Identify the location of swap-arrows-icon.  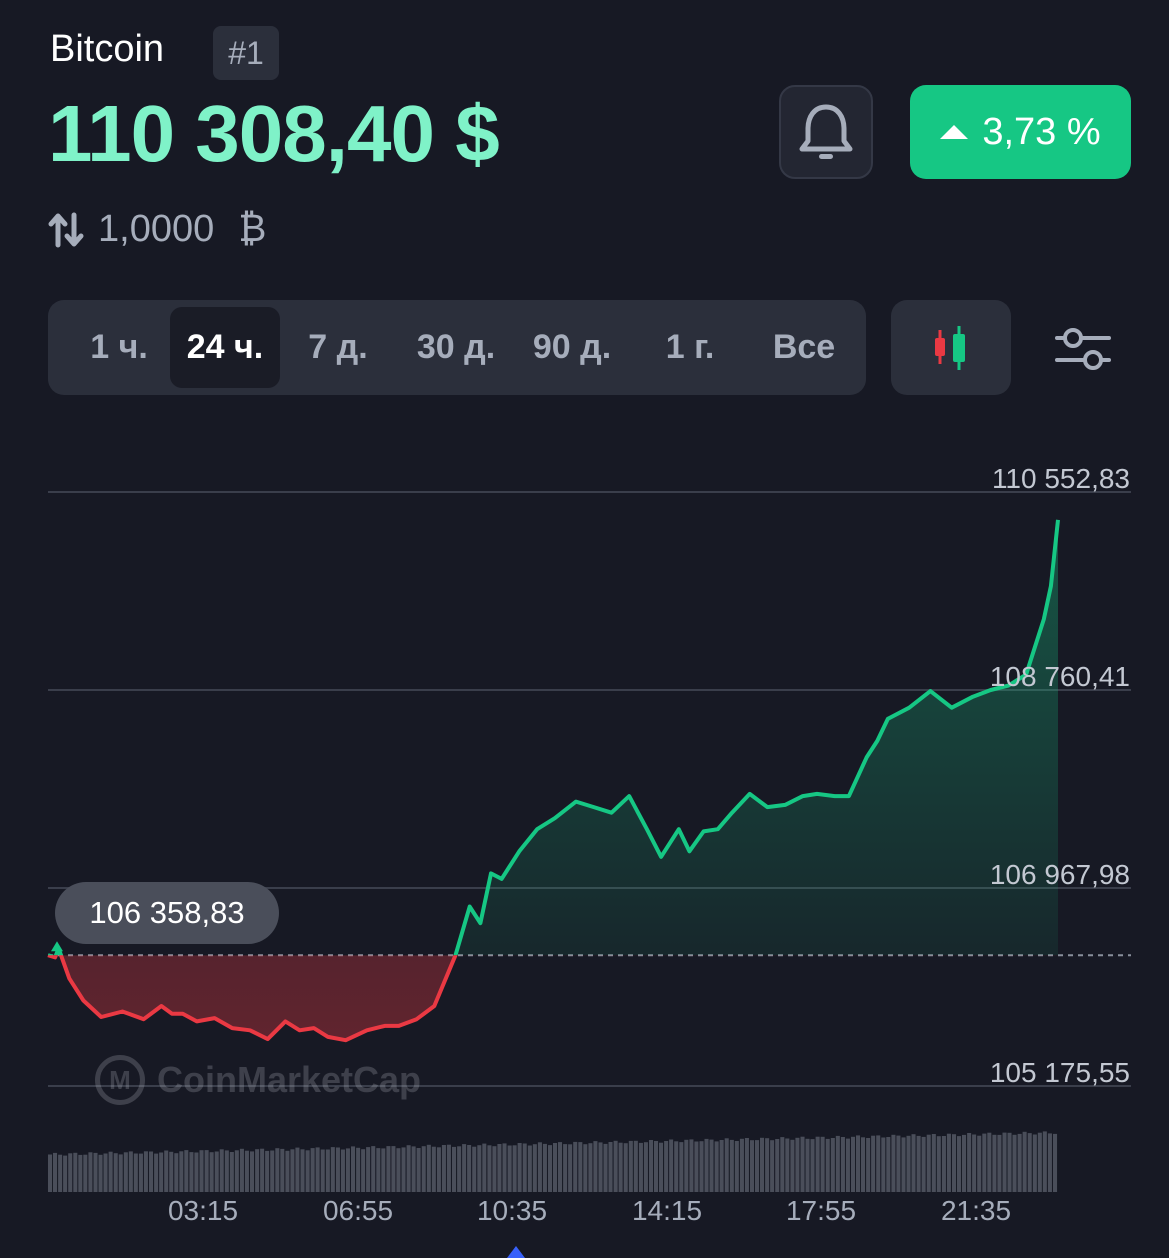
(66, 229).